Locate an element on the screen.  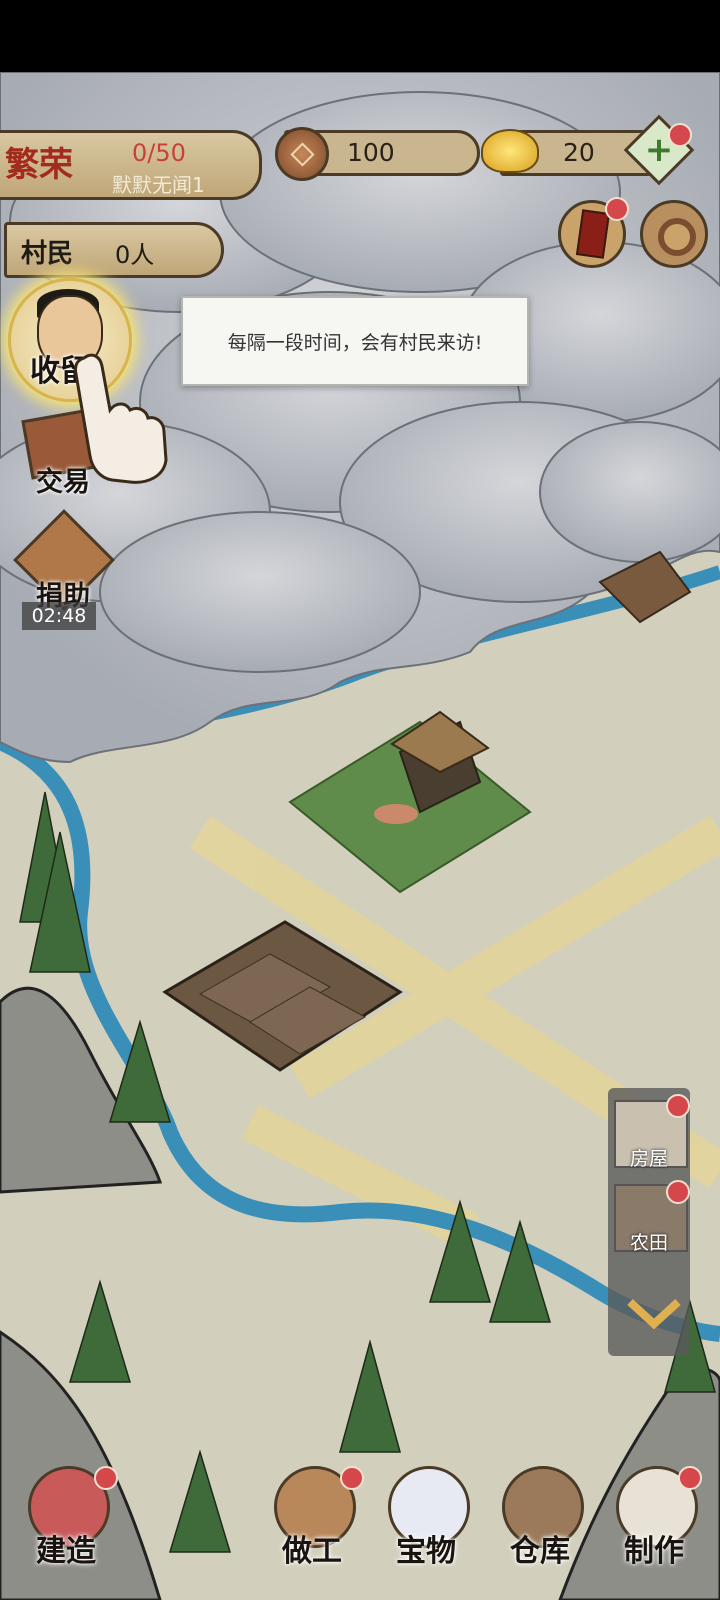
craft-label: 制作 is located at coordinates (654, 1551).